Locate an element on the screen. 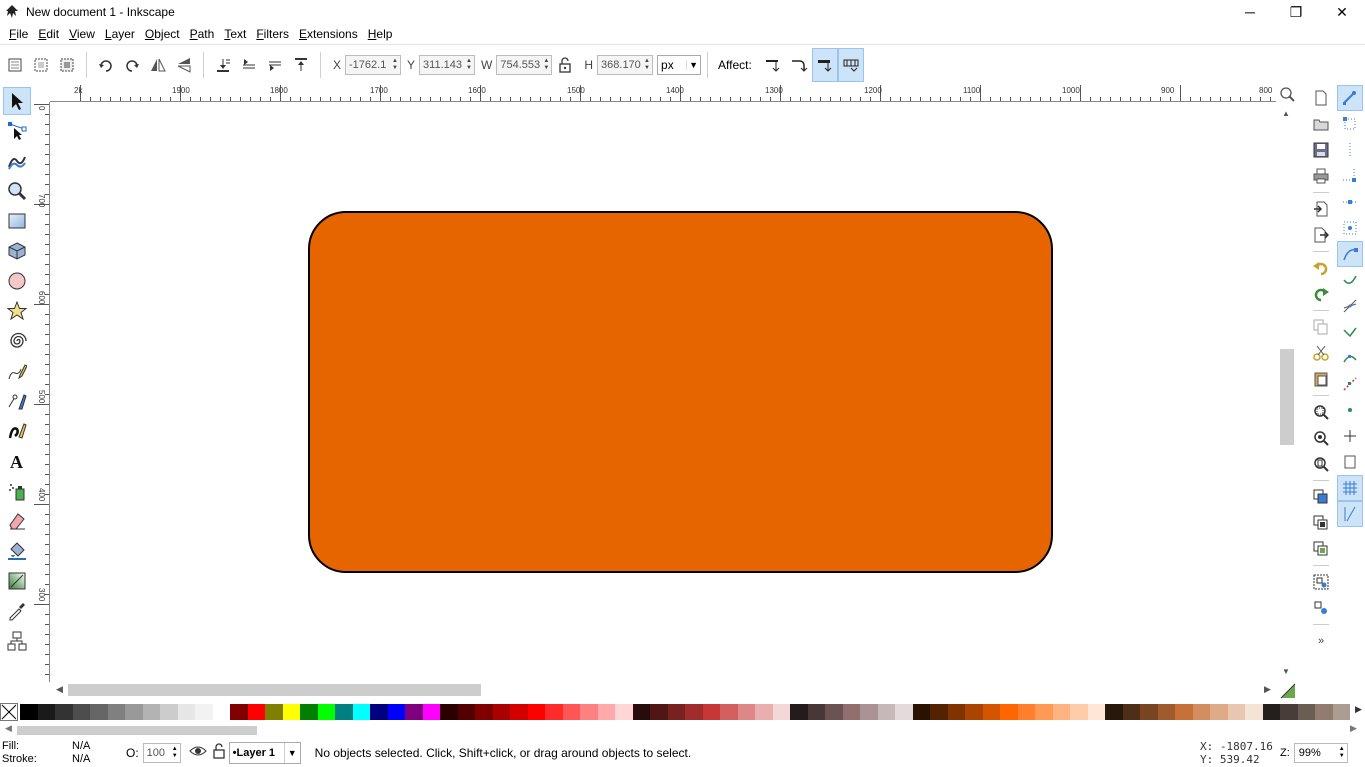  select-all-icon is located at coordinates (15, 65).